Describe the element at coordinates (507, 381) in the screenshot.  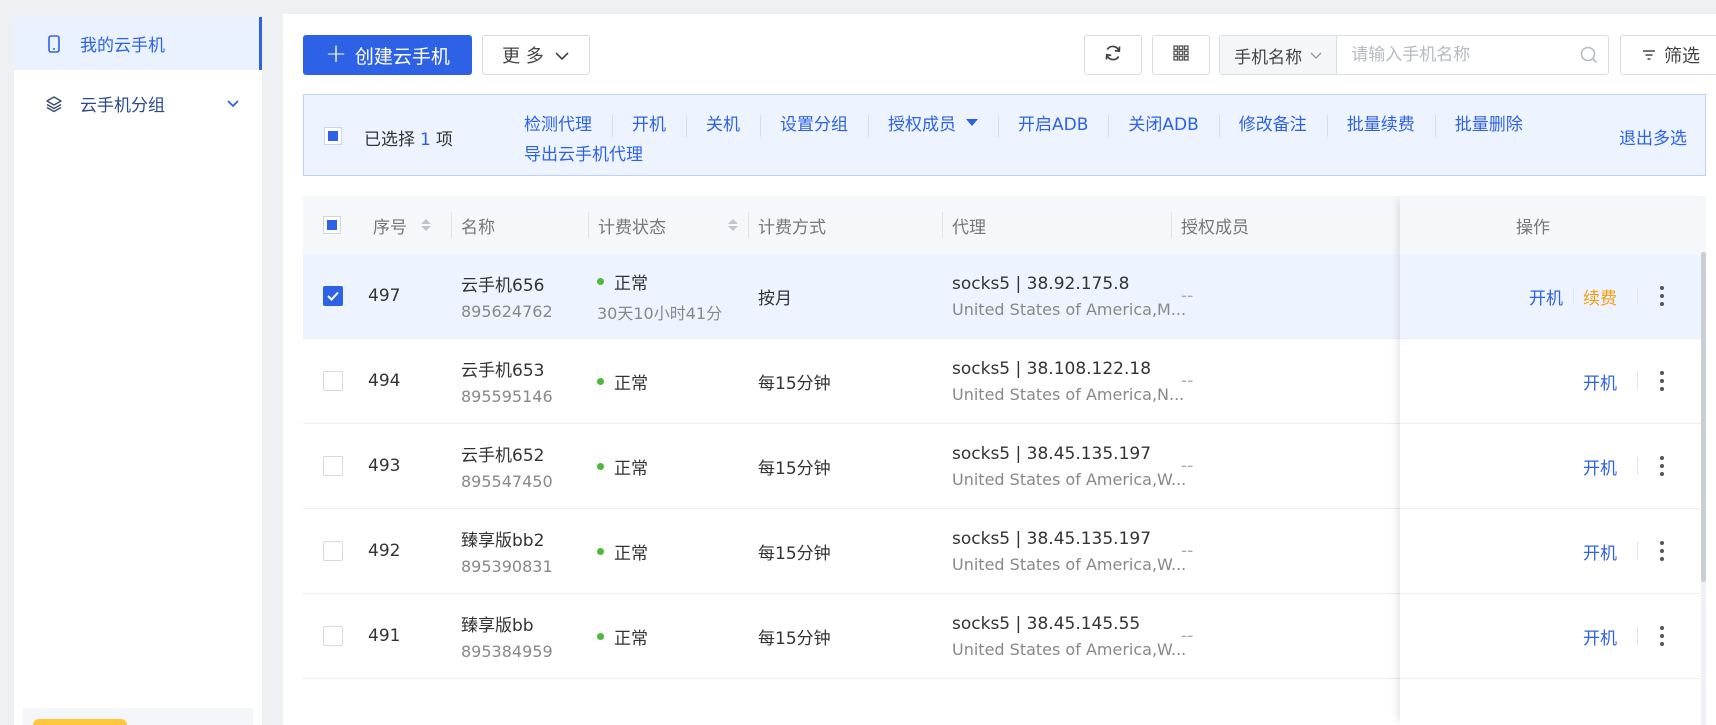
I see `row-name: 云手机653 895595146` at that location.